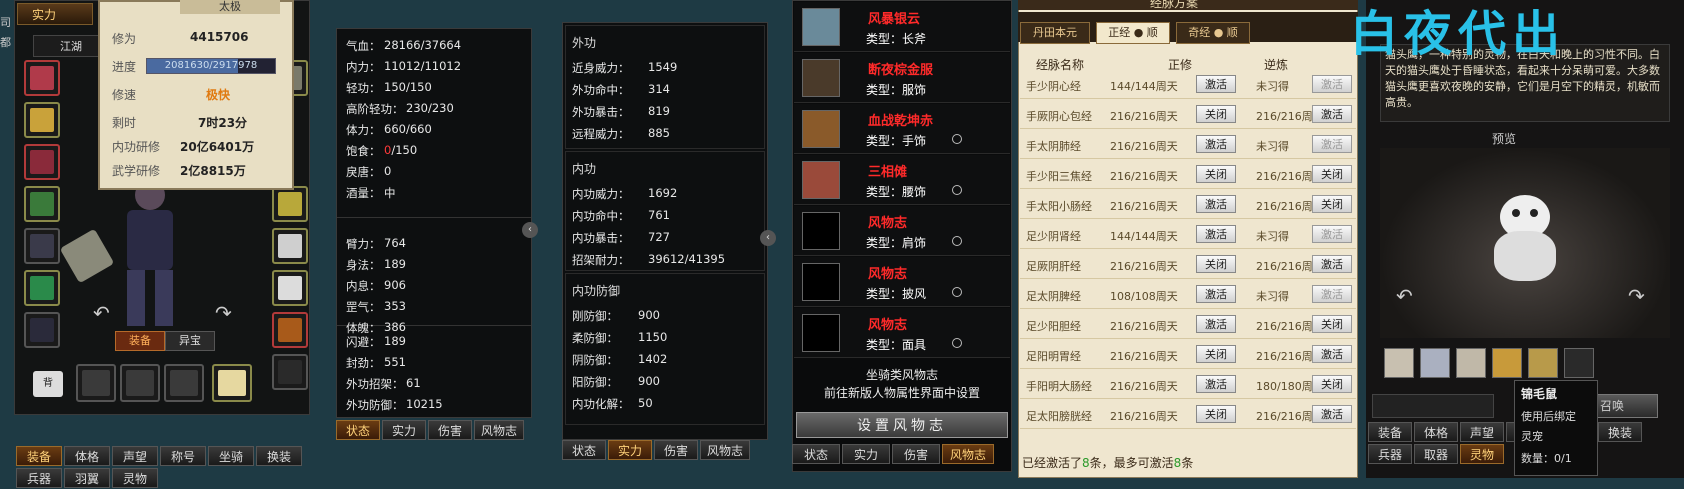  Describe the element at coordinates (290, 204) in the screenshot. I see `equip-slot-ring1` at that location.